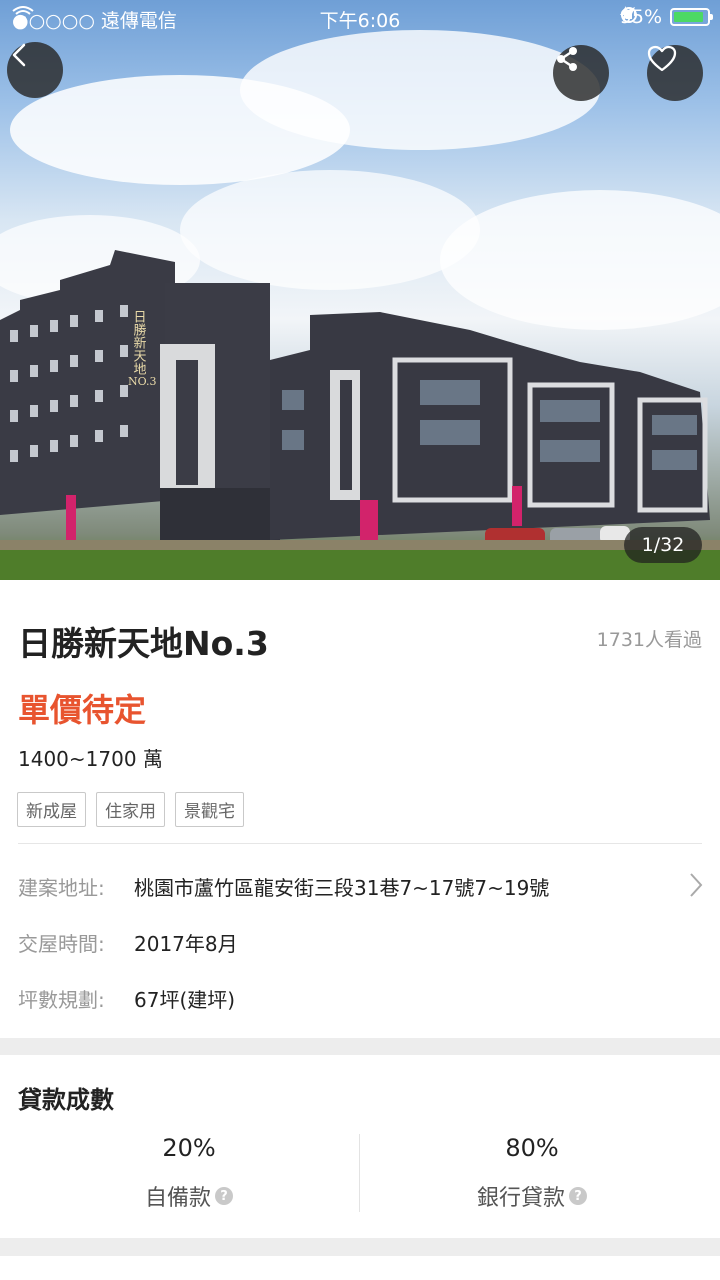 This screenshot has width=720, height=1280. Describe the element at coordinates (663, 545) in the screenshot. I see `photo-counter: 1/32` at that location.